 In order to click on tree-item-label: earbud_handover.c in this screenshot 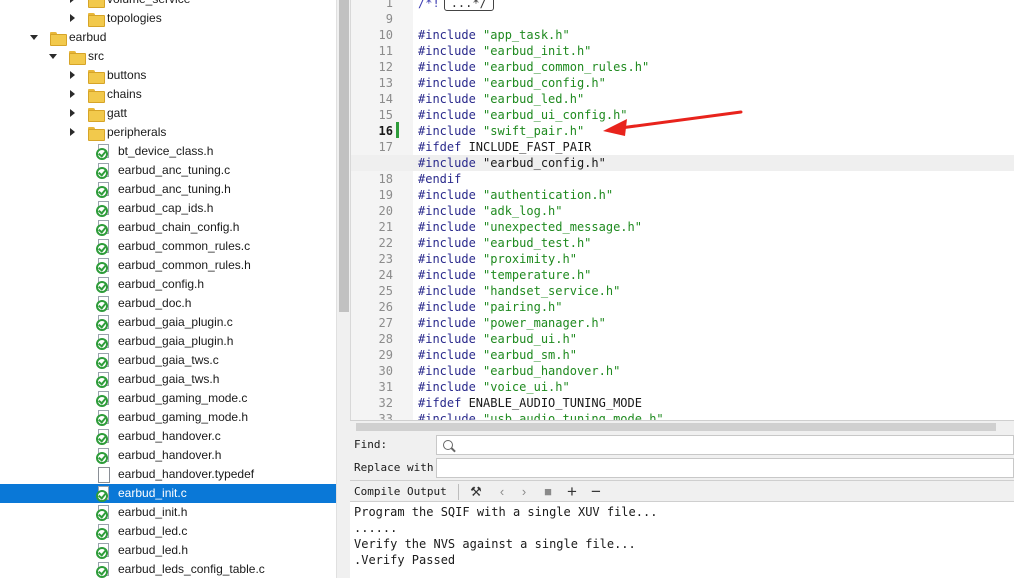, I will do `click(169, 436)`.